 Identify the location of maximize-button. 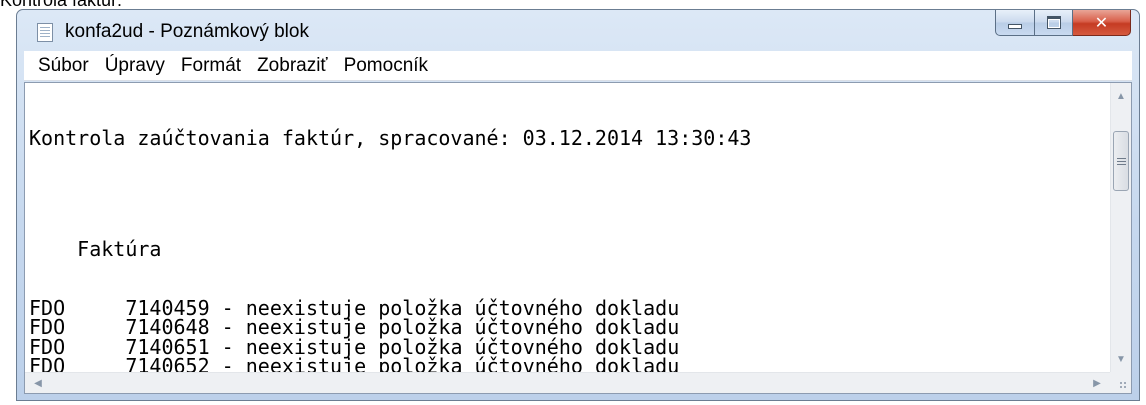
(1054, 23).